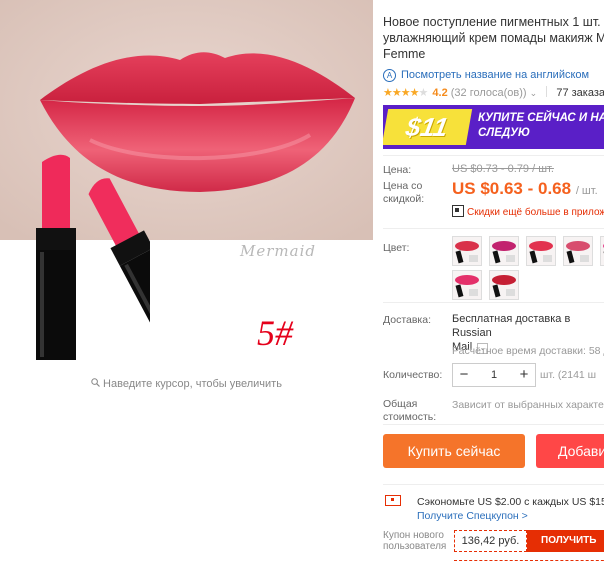 The height and width of the screenshot is (575, 604). Describe the element at coordinates (528, 405) in the screenshot. I see `total-note: Зависит от выбранных характери` at that location.